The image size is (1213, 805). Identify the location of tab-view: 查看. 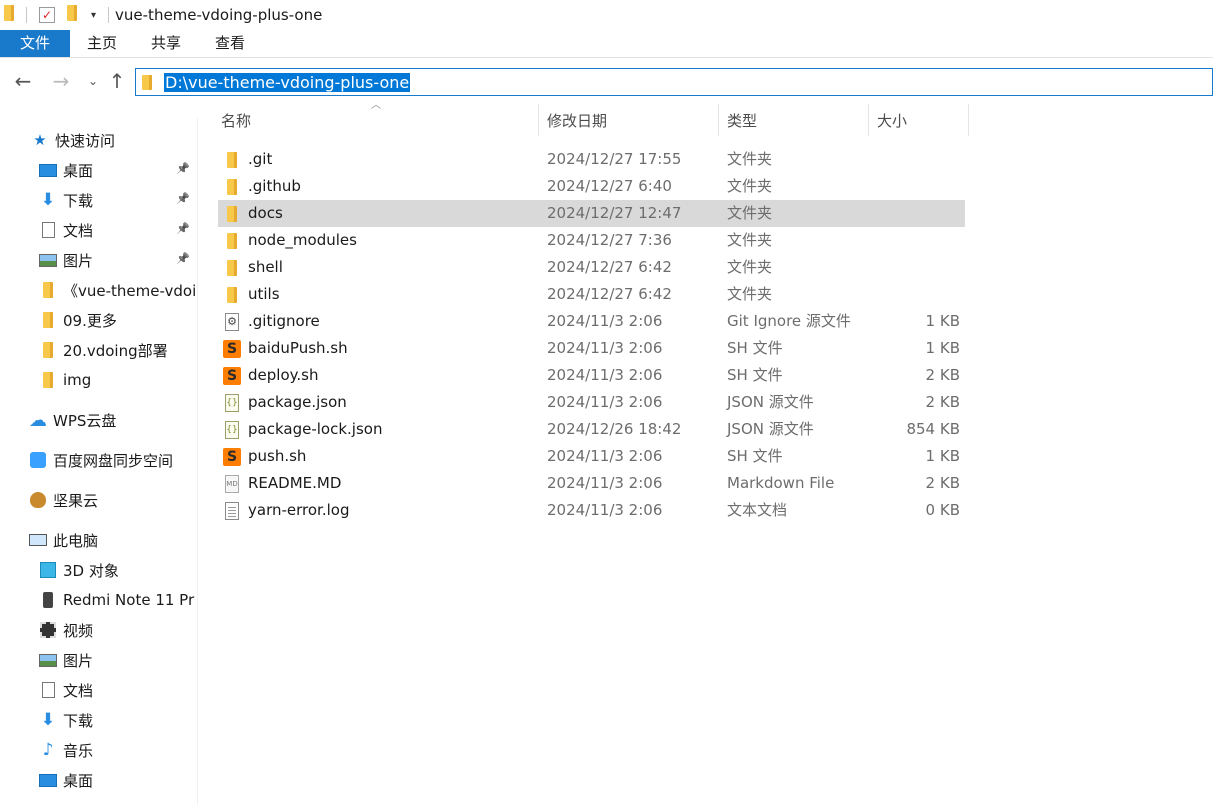
(230, 43).